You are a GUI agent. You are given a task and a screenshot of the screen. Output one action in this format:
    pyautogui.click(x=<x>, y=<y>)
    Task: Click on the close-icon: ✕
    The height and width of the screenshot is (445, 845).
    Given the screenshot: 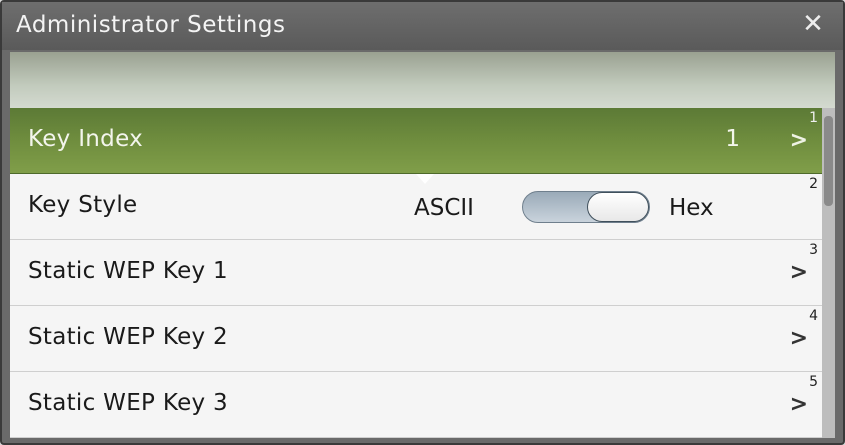 What is the action you would take?
    pyautogui.click(x=813, y=24)
    